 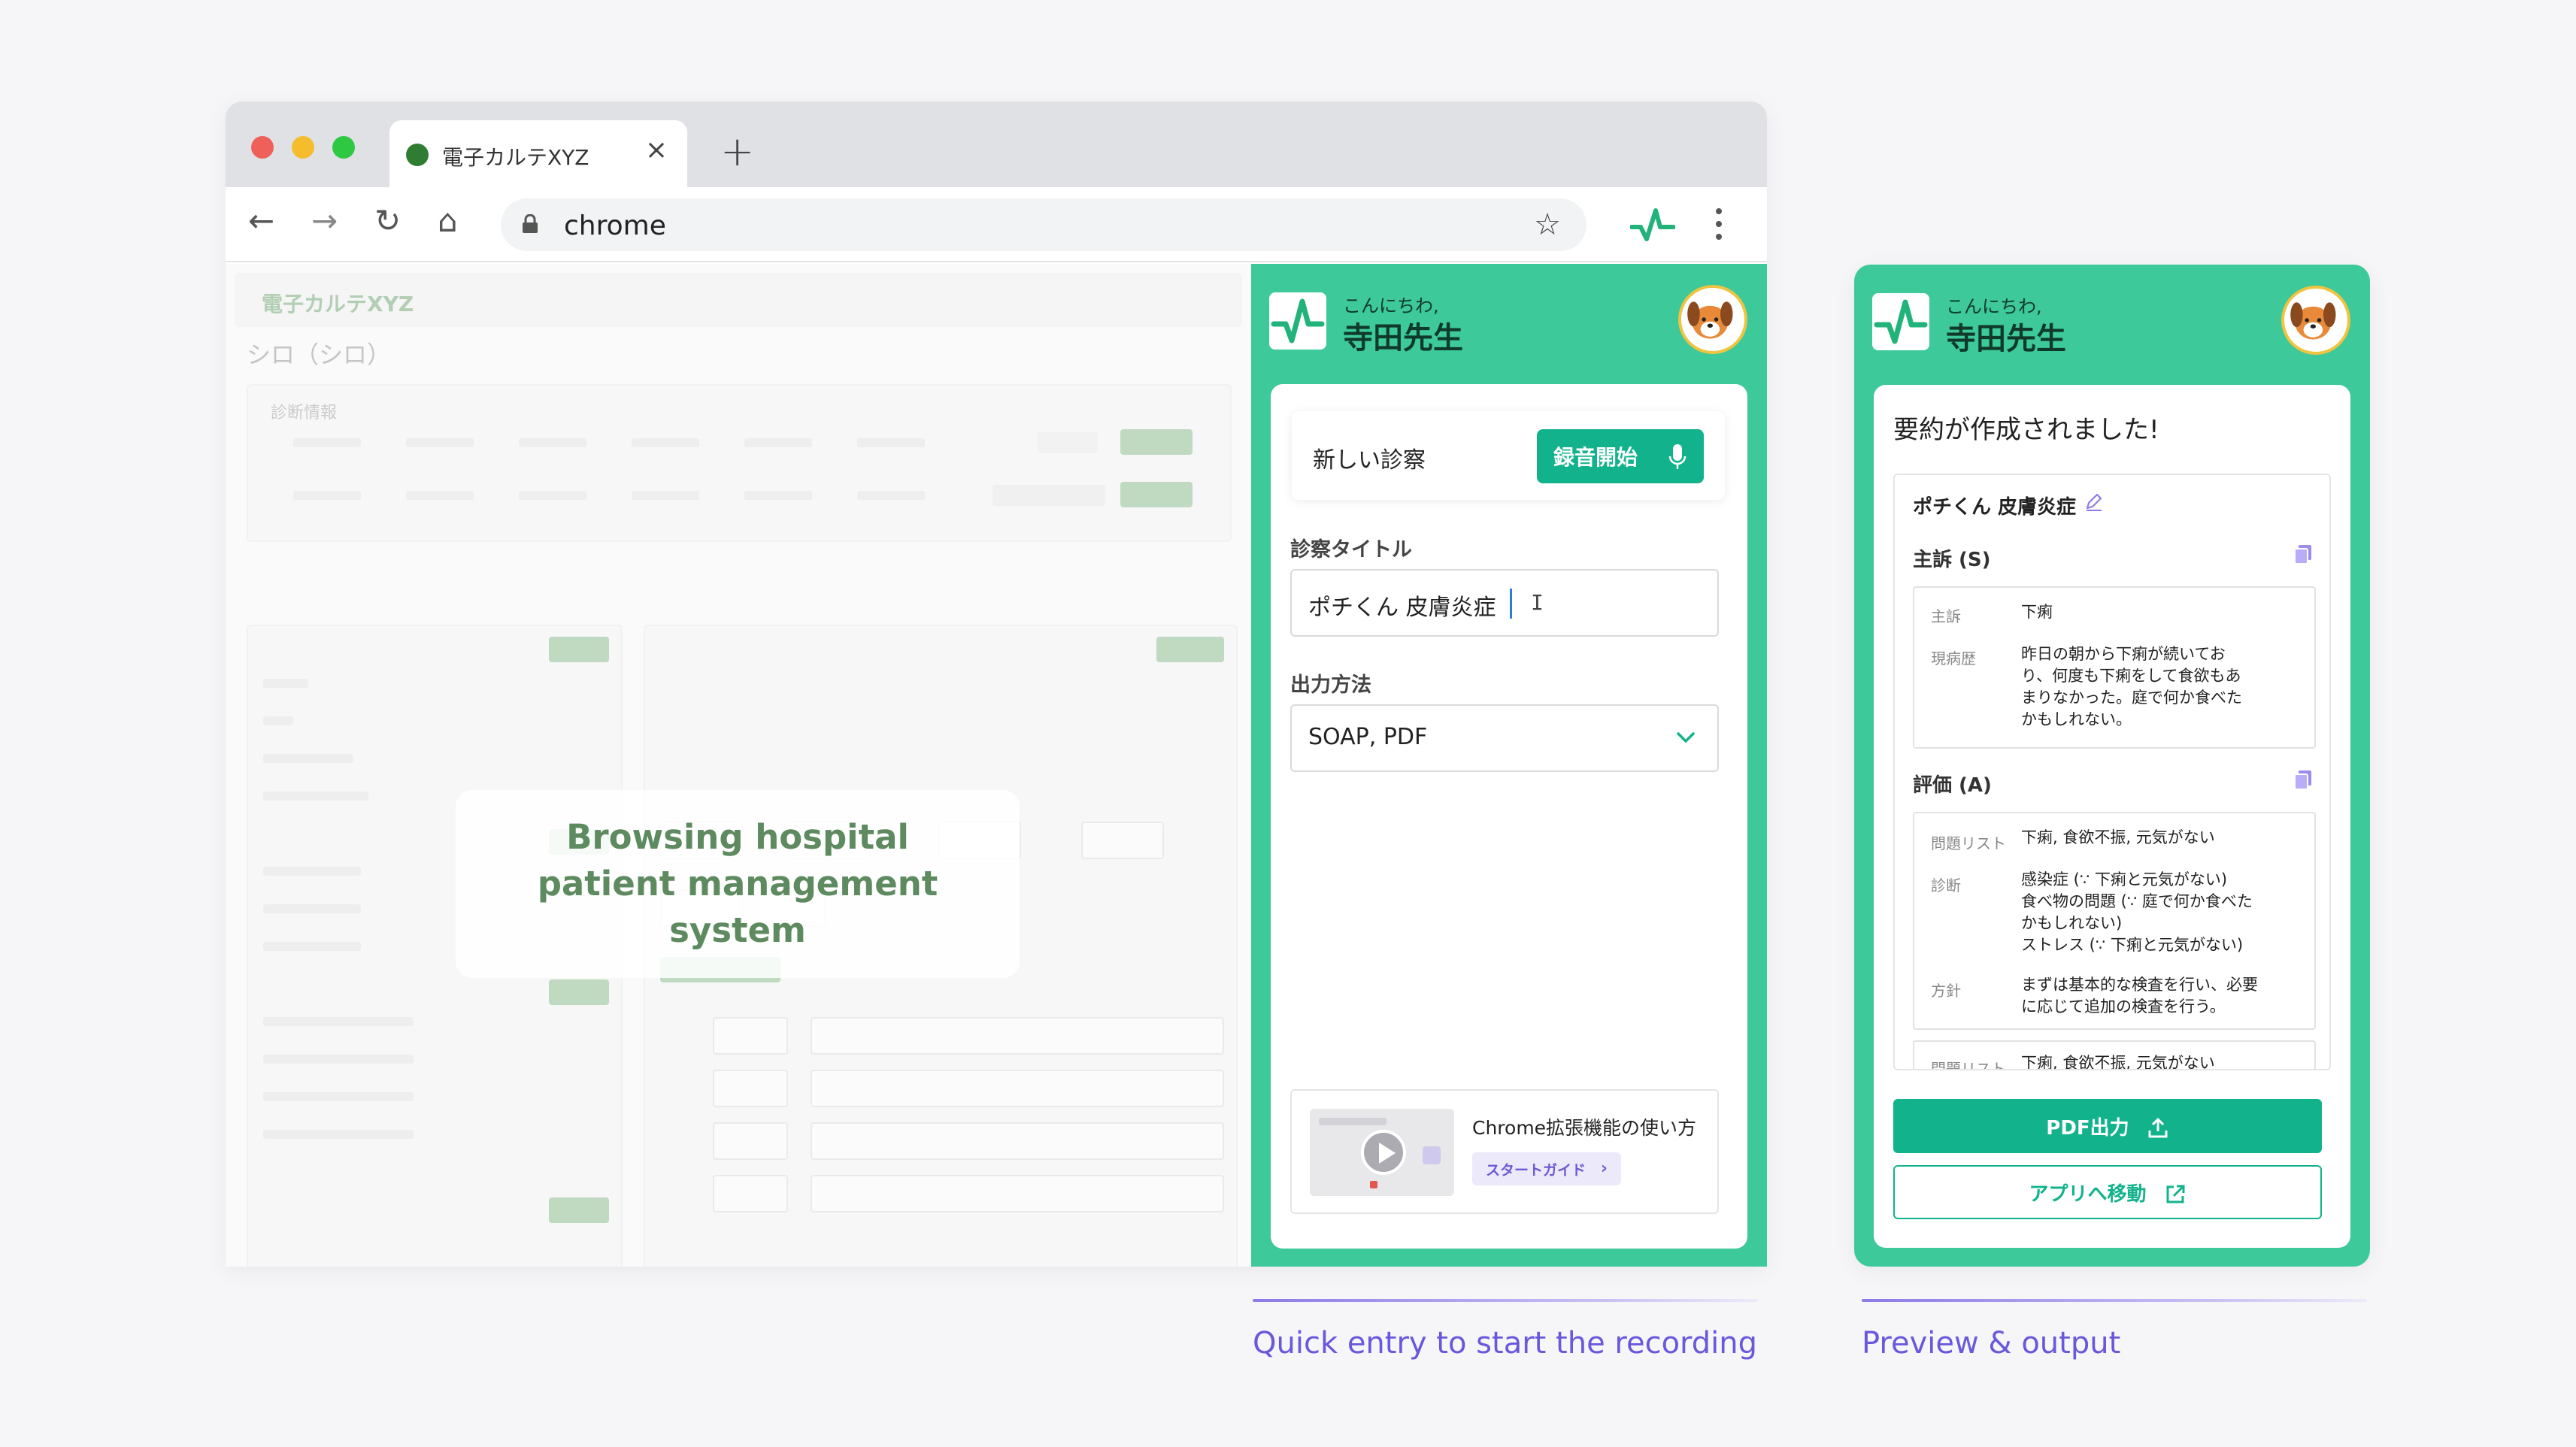 What do you see at coordinates (739, 463) in the screenshot?
I see `ehr-diagnosis-box: 診断情報` at bounding box center [739, 463].